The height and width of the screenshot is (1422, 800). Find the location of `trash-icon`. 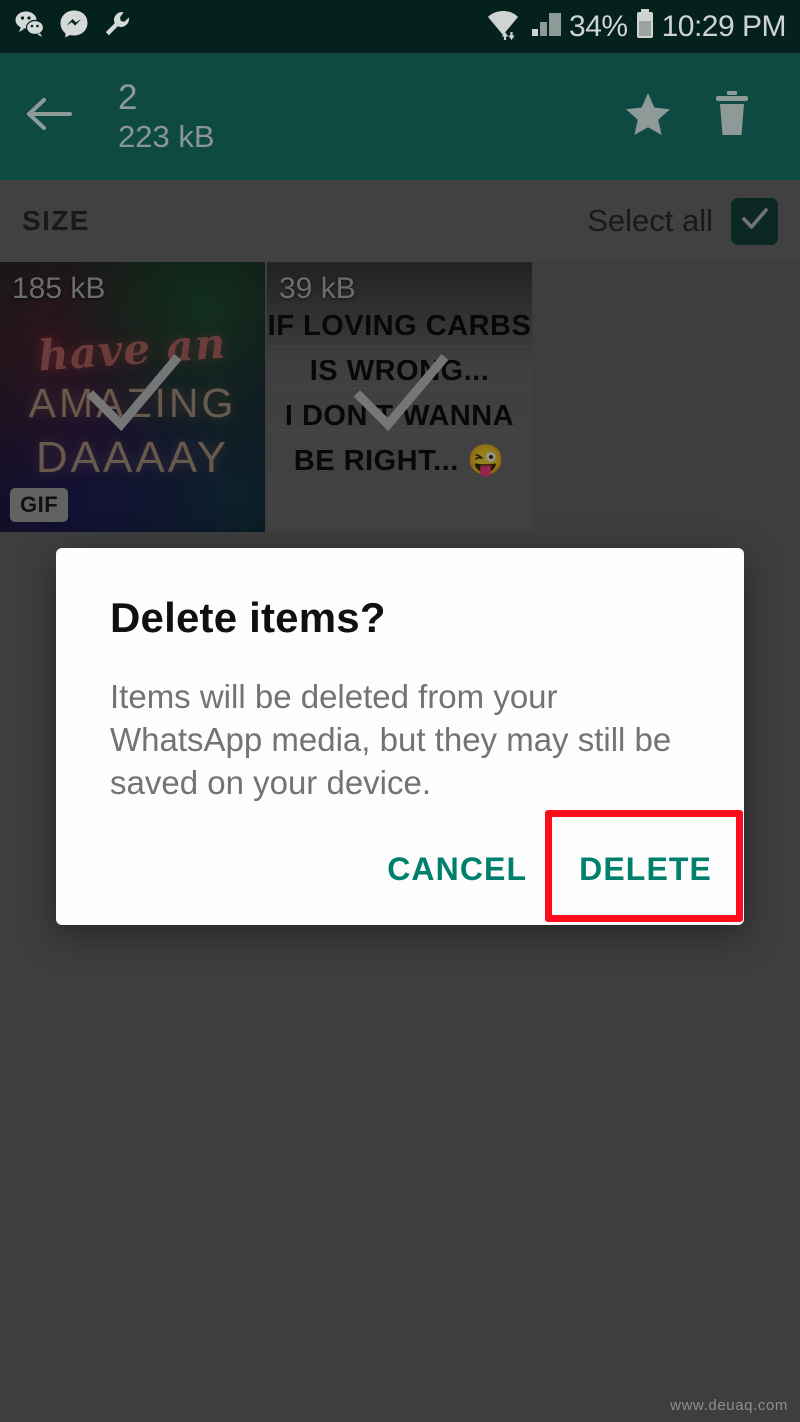

trash-icon is located at coordinates (732, 116).